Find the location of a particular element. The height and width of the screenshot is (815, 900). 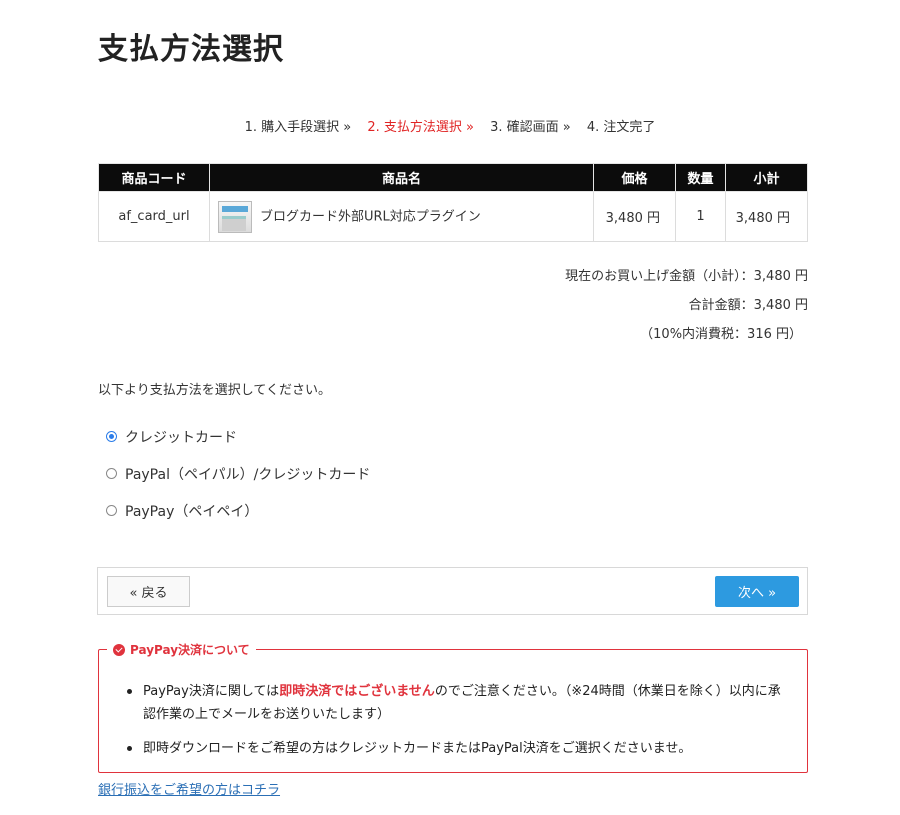

payment-option-label: クレジットカード is located at coordinates (181, 437).